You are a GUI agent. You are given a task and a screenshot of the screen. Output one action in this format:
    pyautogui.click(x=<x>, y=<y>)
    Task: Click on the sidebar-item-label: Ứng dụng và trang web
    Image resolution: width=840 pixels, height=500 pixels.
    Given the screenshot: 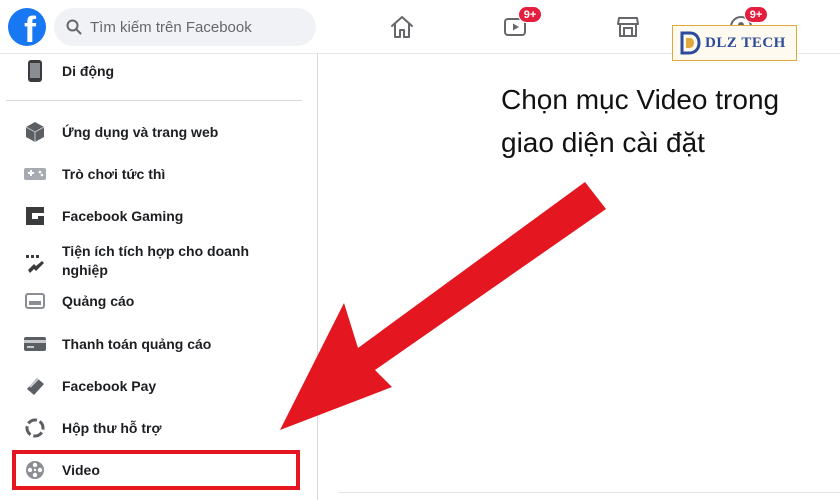 What is the action you would take?
    pyautogui.click(x=140, y=131)
    